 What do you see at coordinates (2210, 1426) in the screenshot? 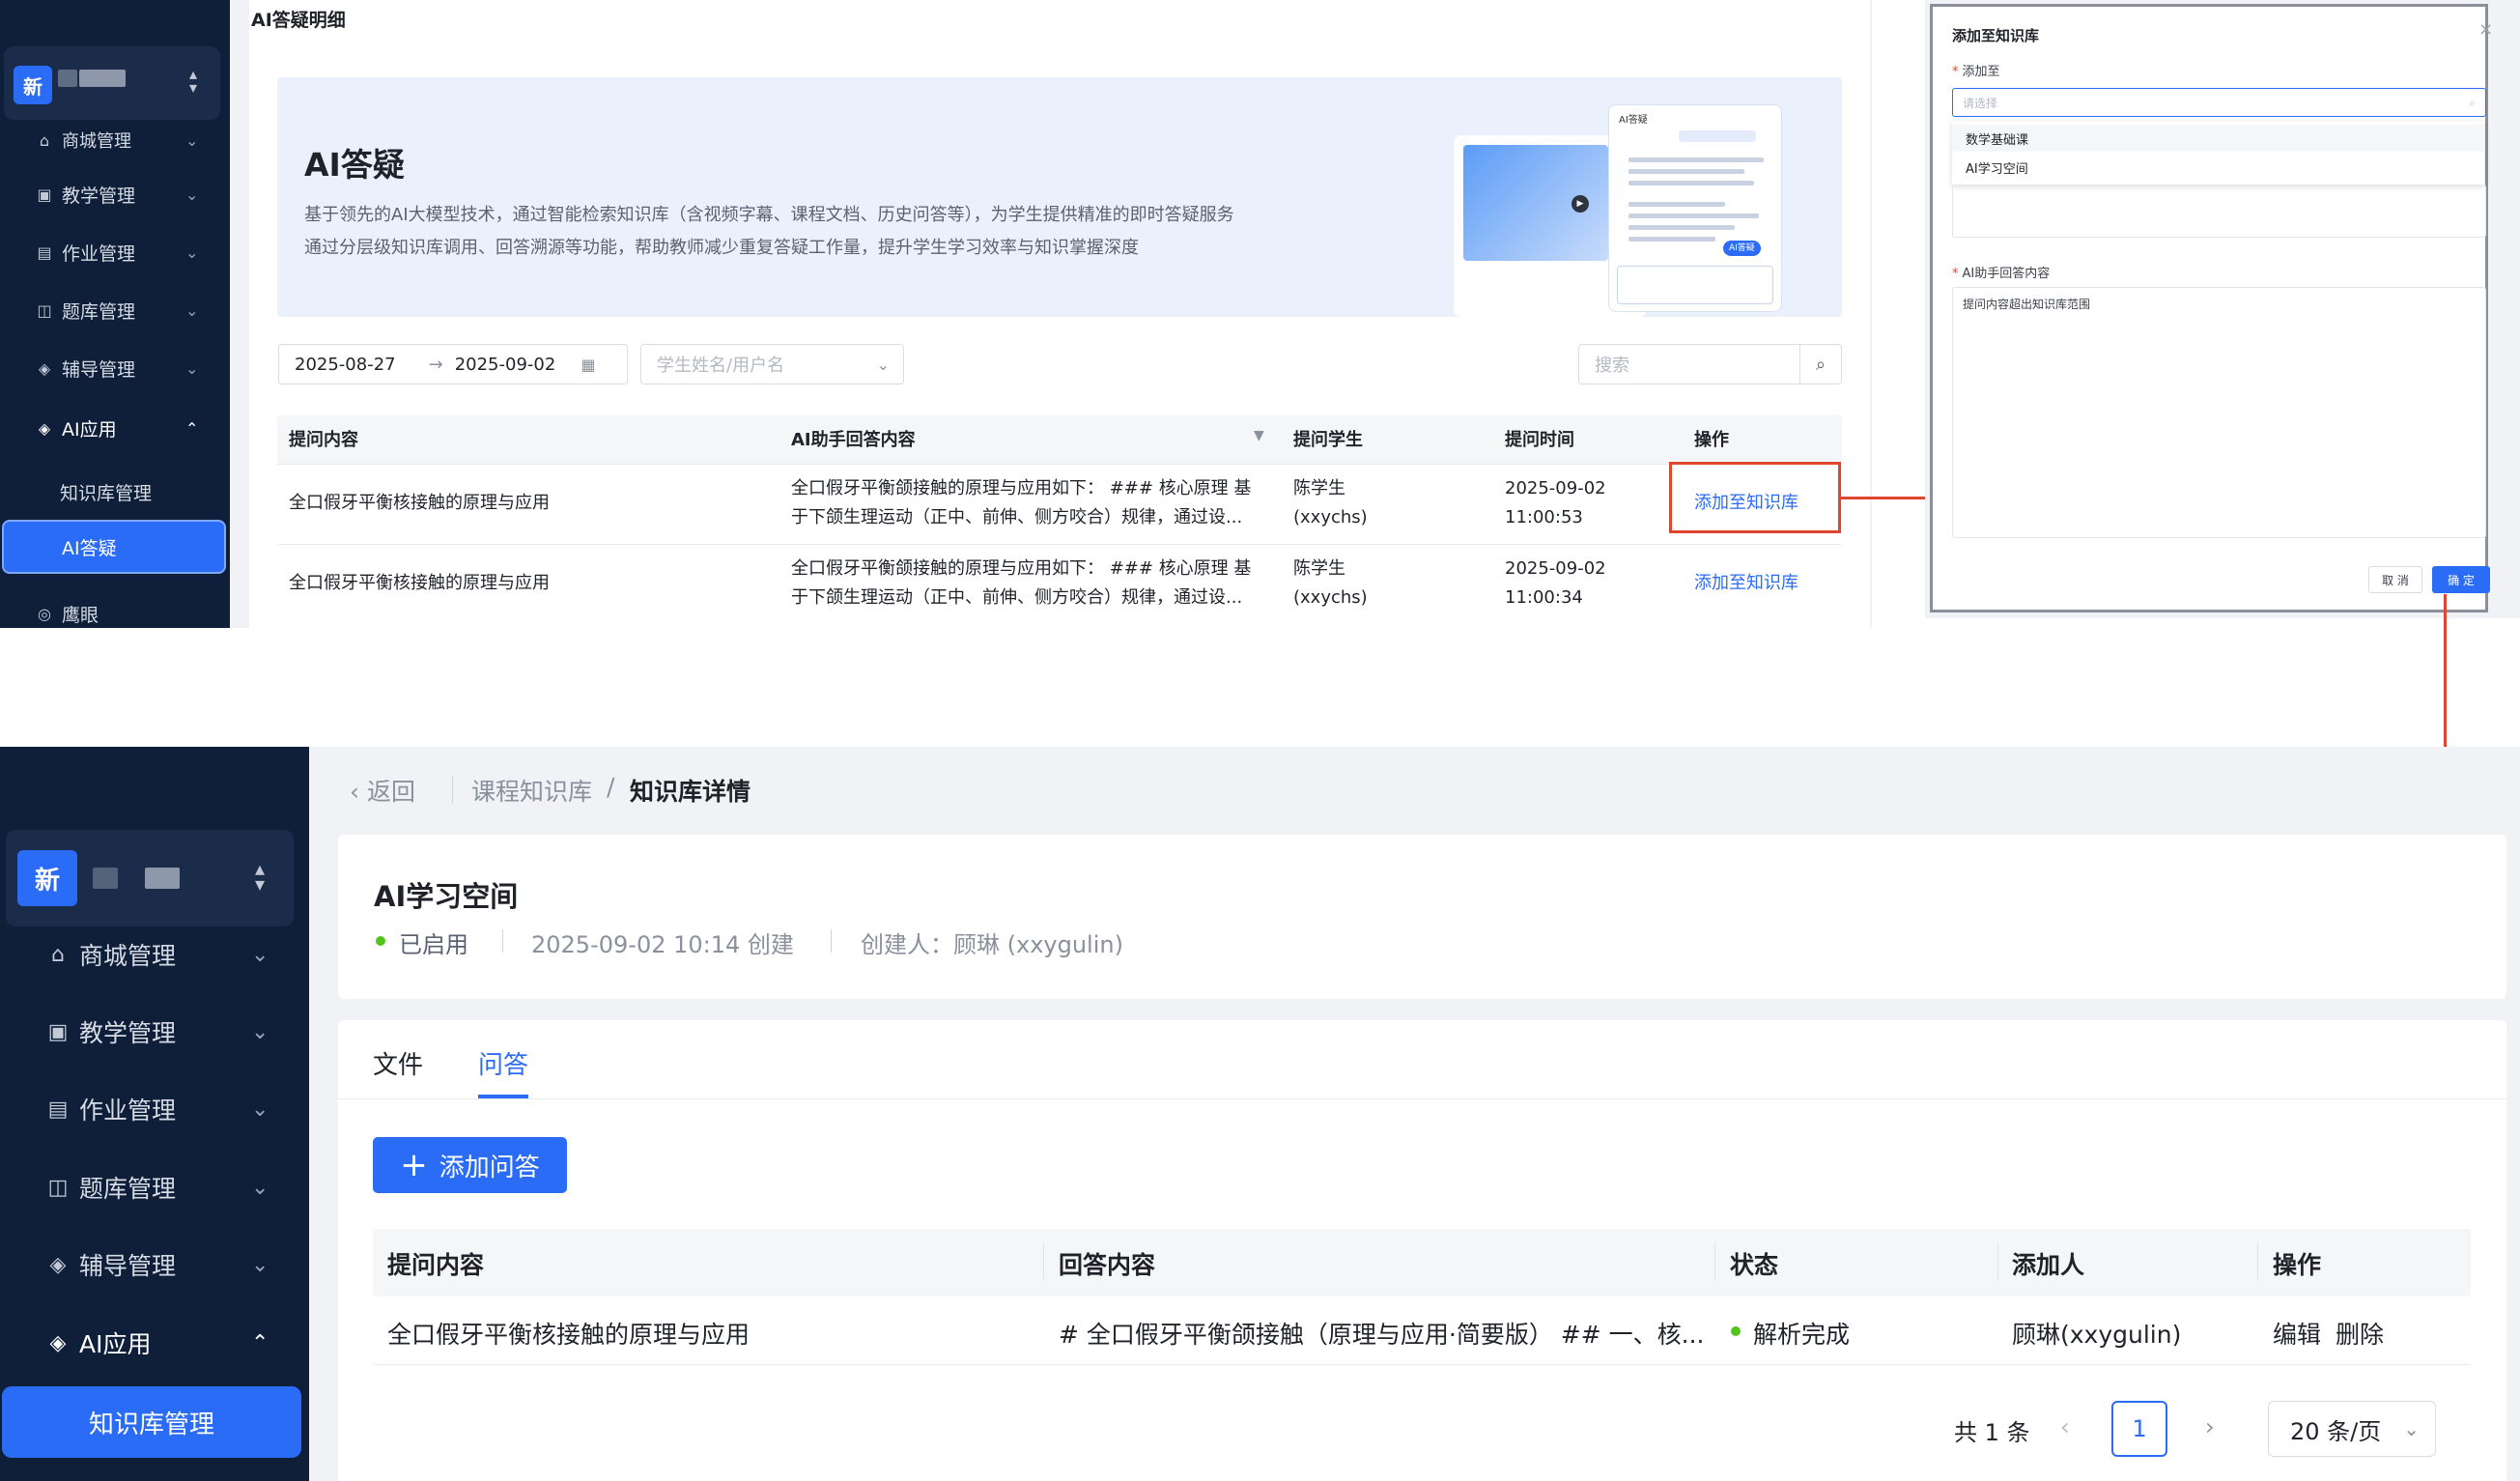
I see `next-page-icon: ›` at bounding box center [2210, 1426].